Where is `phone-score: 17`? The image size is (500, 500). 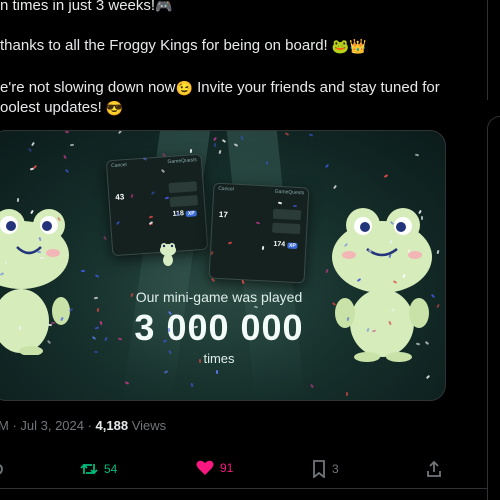 phone-score: 17 is located at coordinates (223, 214).